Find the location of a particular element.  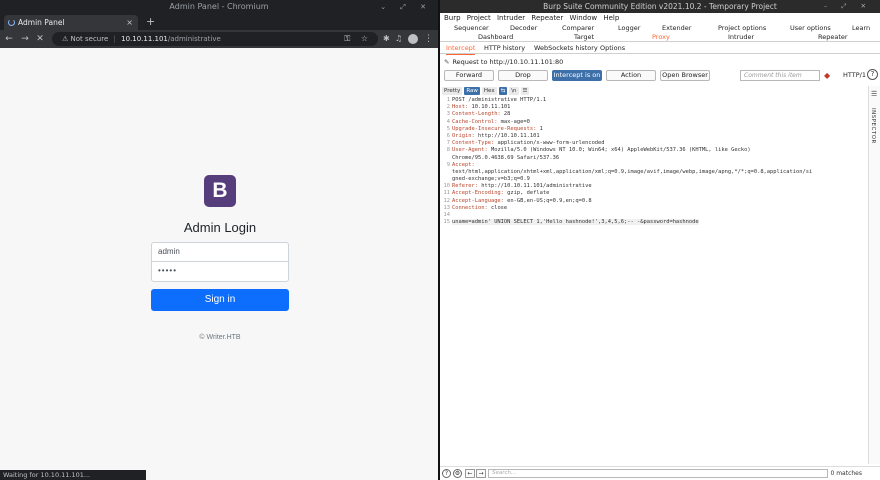

tab-close-icon: × is located at coordinates (129, 22).